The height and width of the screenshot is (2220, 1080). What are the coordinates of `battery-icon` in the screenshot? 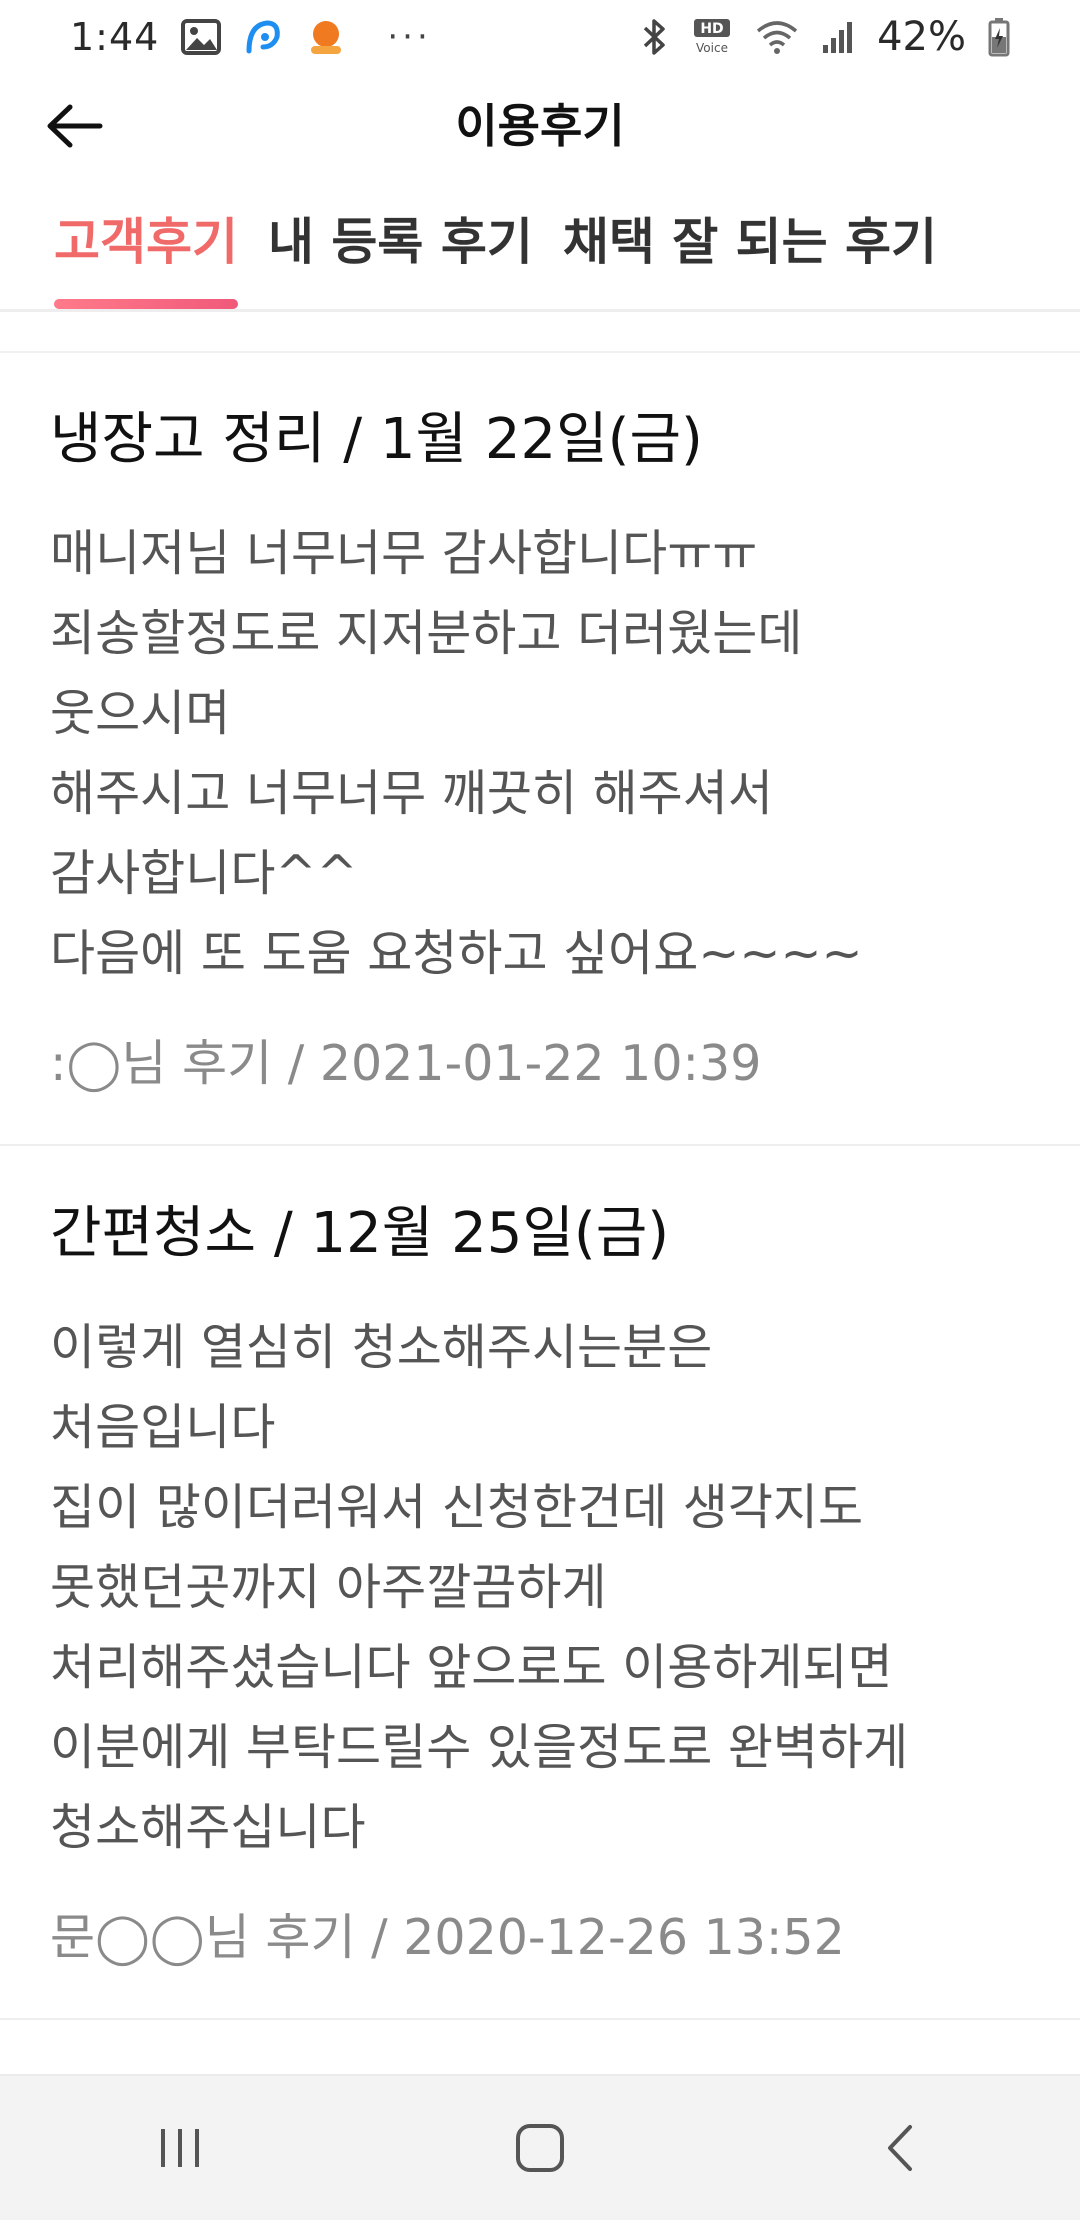 It's located at (999, 37).